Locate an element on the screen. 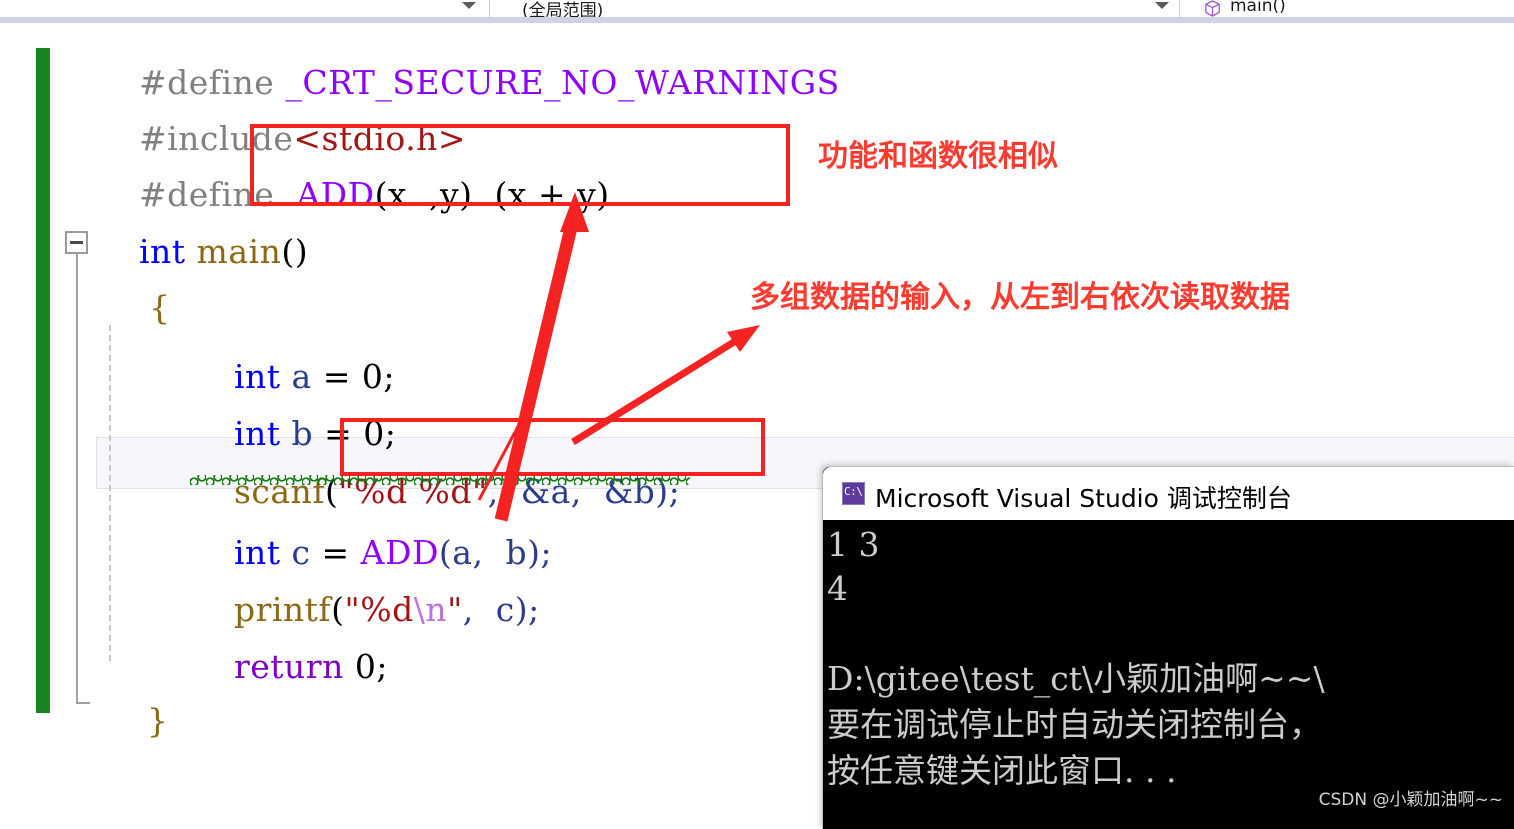  annotation-text-scanf: 多组数据的输入，从左到右依次读取数据 is located at coordinates (1020, 297).